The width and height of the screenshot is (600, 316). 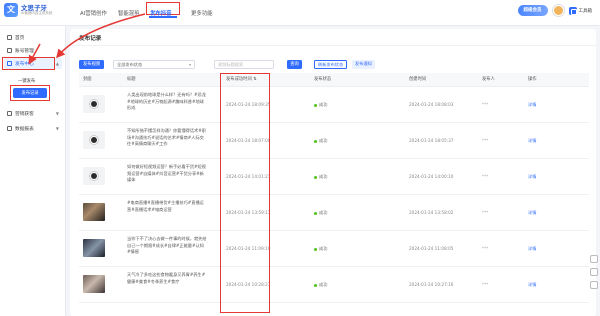 What do you see at coordinates (9, 37) in the screenshot?
I see `home-icon` at bounding box center [9, 37].